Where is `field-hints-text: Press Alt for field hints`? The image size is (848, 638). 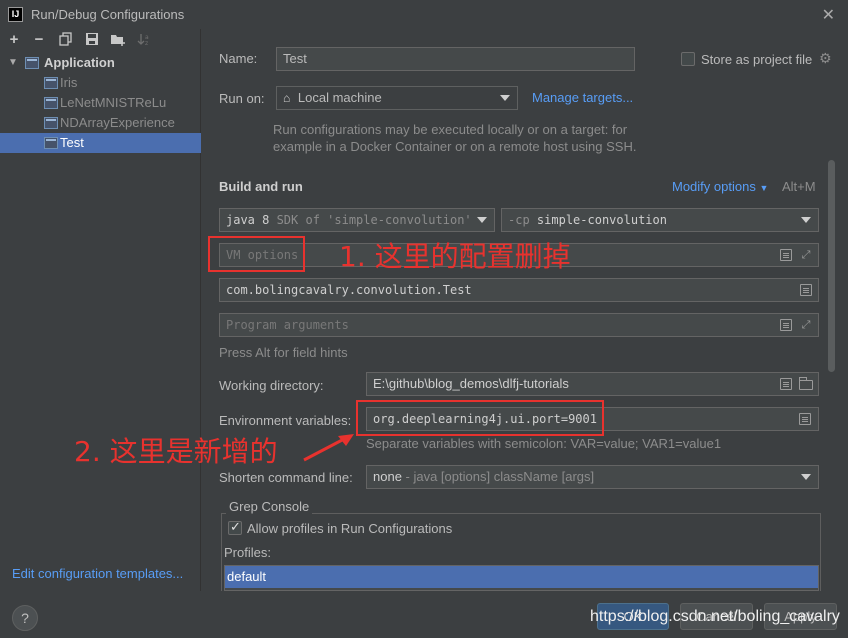
field-hints-text: Press Alt for field hints is located at coordinates (283, 352).